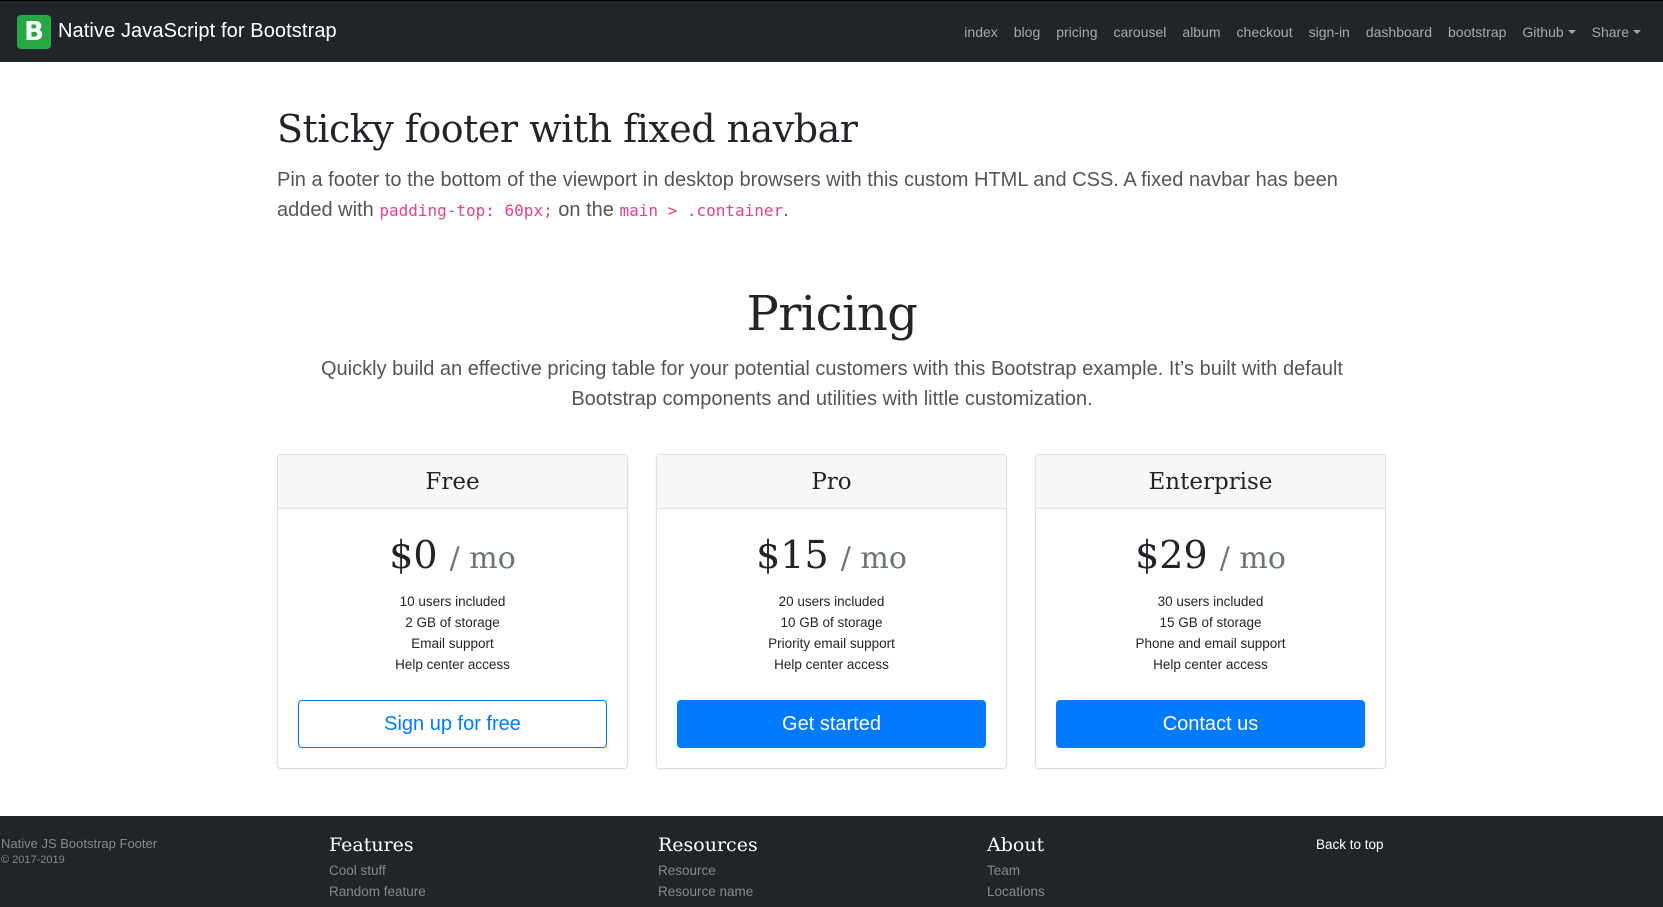 The width and height of the screenshot is (1663, 907). Describe the element at coordinates (786, 210) in the screenshot. I see `lead-text-end: .` at that location.